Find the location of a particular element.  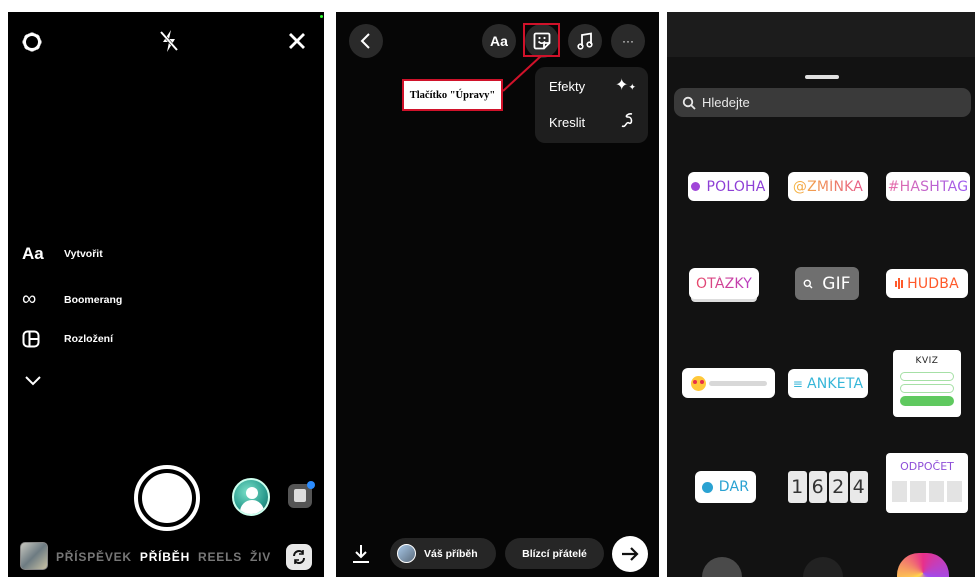

time-digit: 1 is located at coordinates (797, 487).